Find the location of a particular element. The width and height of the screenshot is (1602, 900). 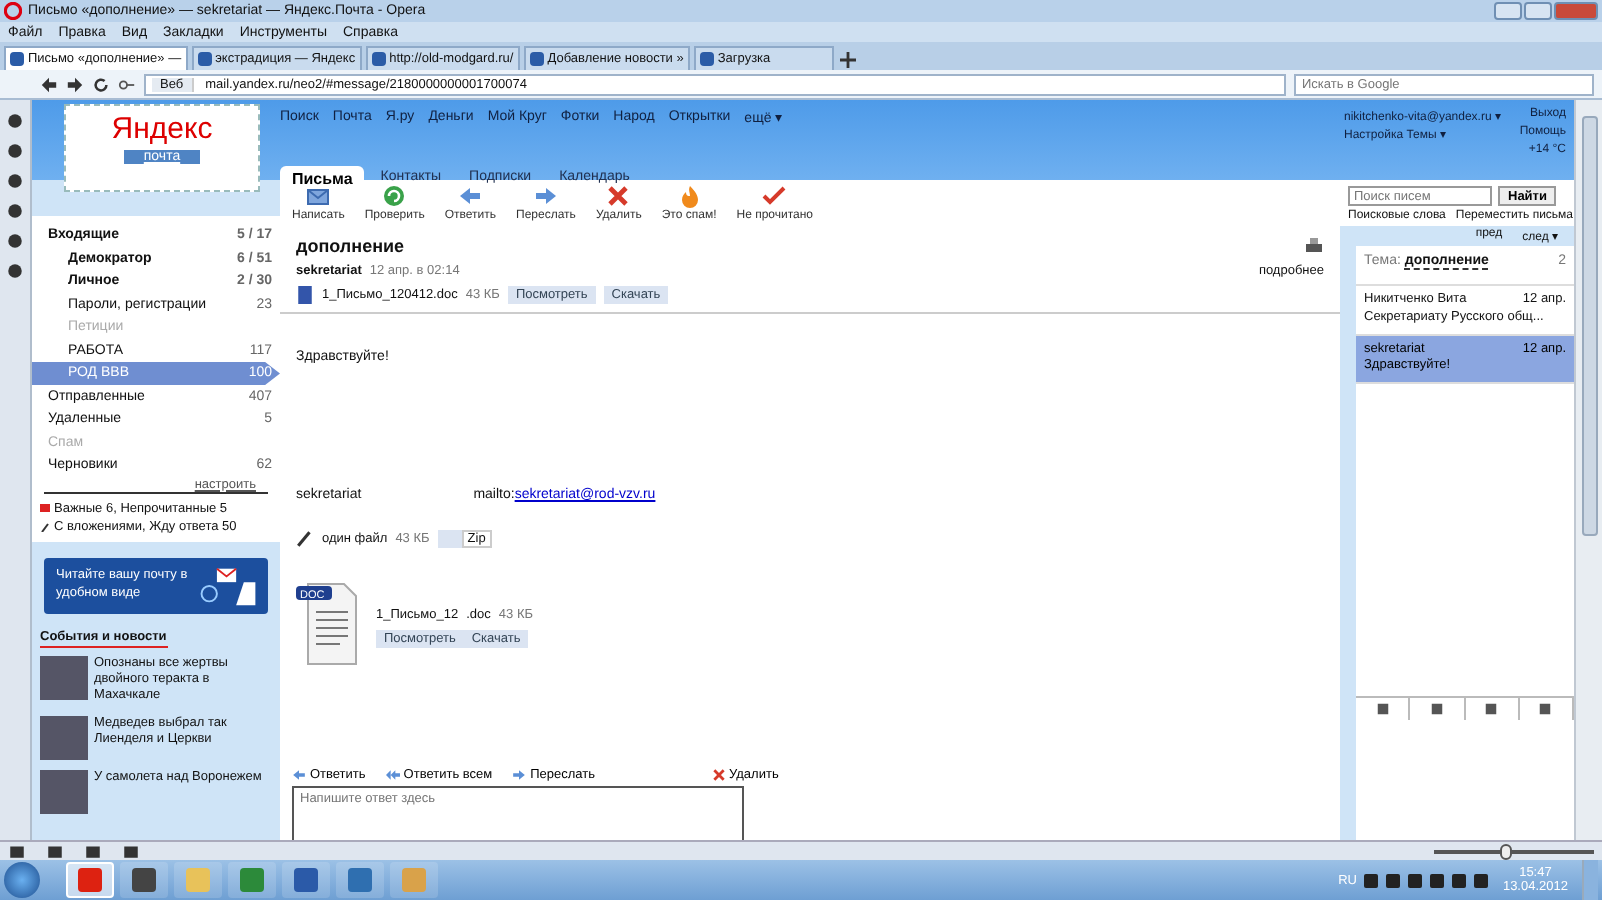

flag-icon is located at coordinates (45, 508).